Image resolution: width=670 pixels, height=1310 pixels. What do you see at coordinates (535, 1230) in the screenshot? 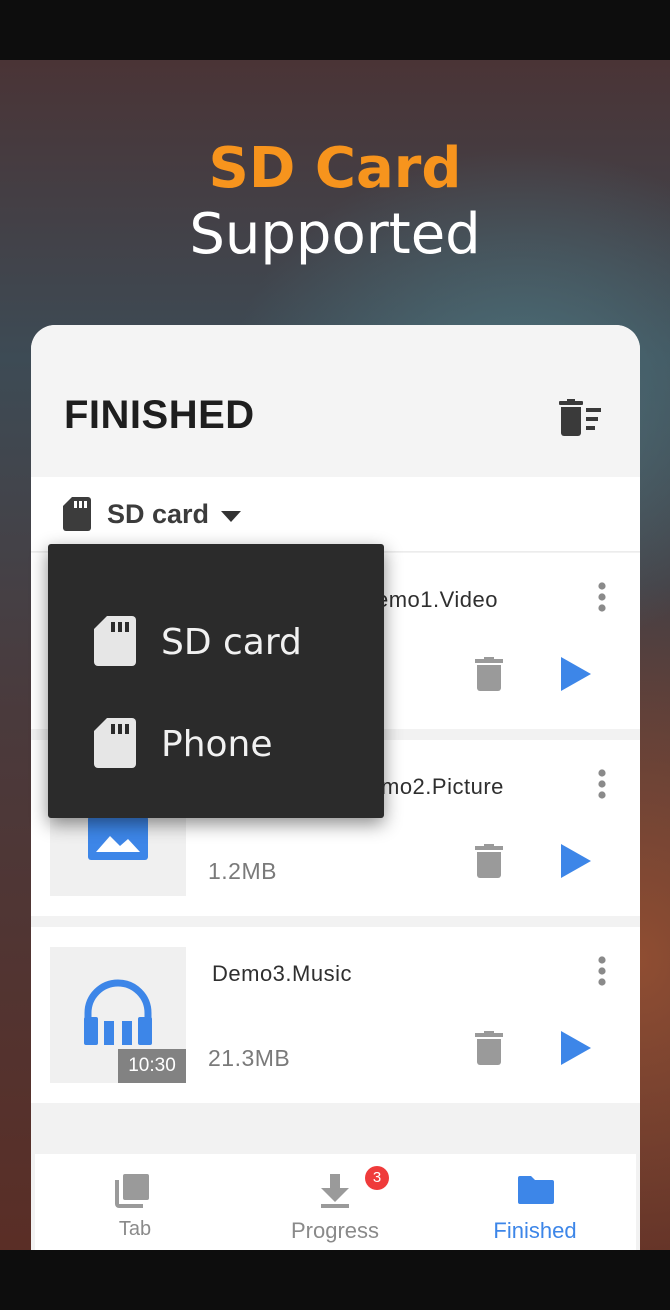
I see `nav-finished-label: Finished` at bounding box center [535, 1230].